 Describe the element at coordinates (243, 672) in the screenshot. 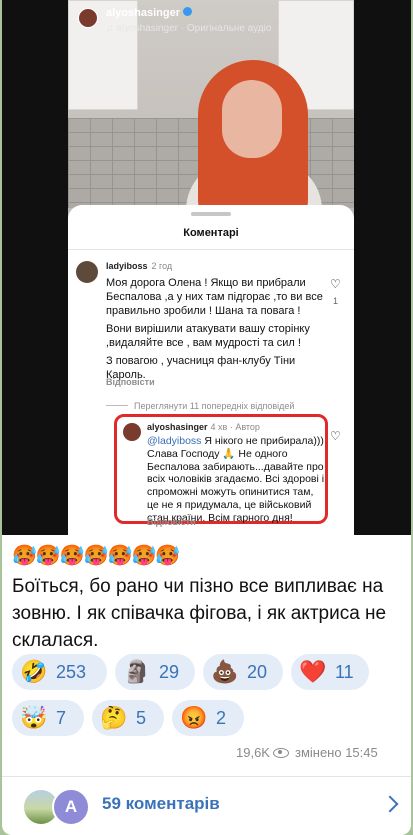

I see `reaction-poo: 💩 20` at that location.